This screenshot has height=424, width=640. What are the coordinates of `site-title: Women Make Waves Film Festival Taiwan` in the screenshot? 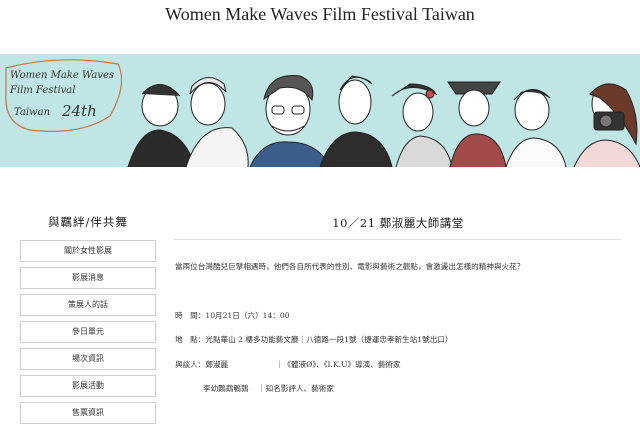 It's located at (320, 14).